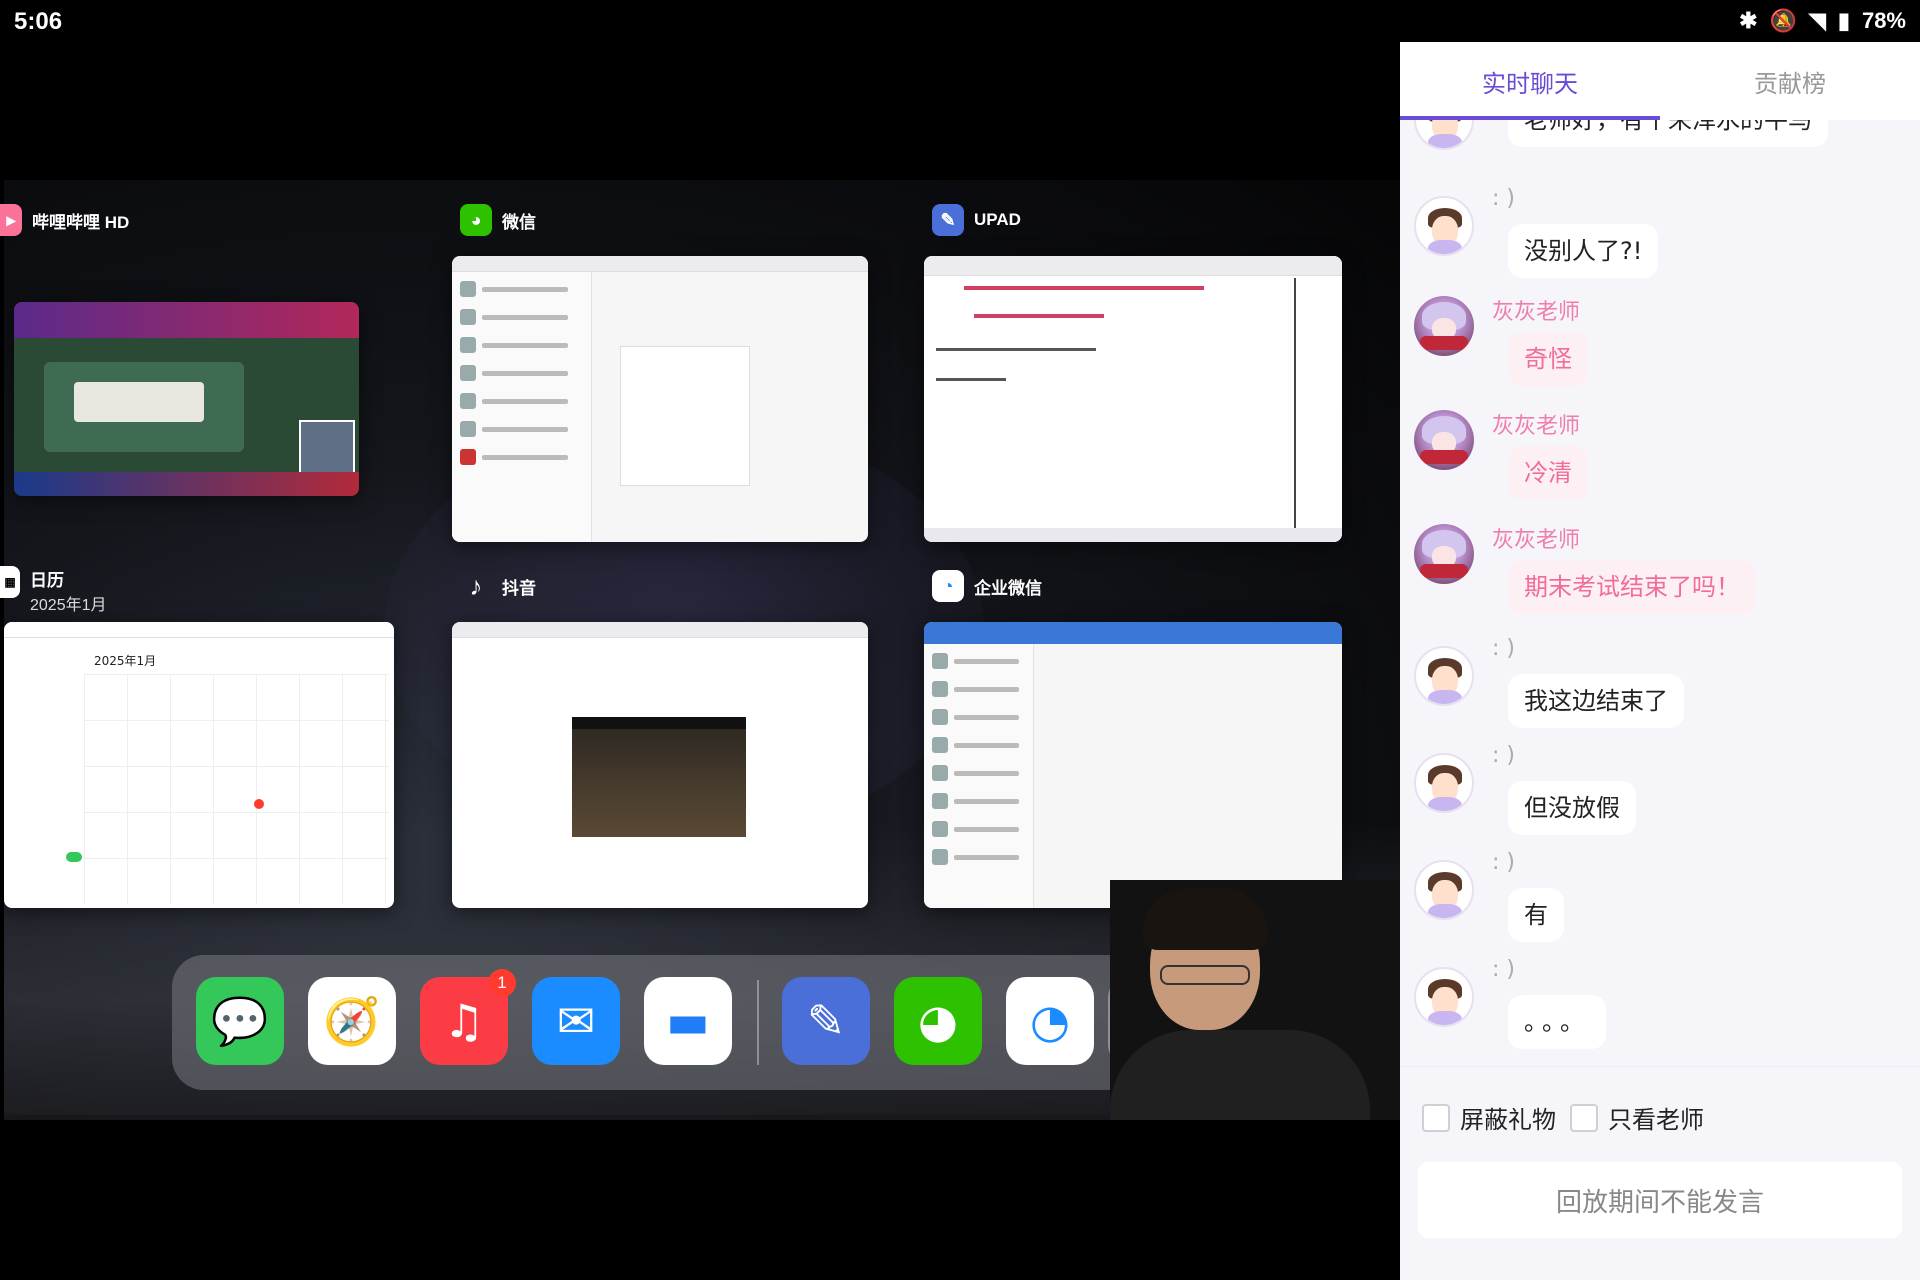 This screenshot has height=1280, width=1920. What do you see at coordinates (987, 586) in the screenshot?
I see `app-label-wecom: ◔ 企业微信` at bounding box center [987, 586].